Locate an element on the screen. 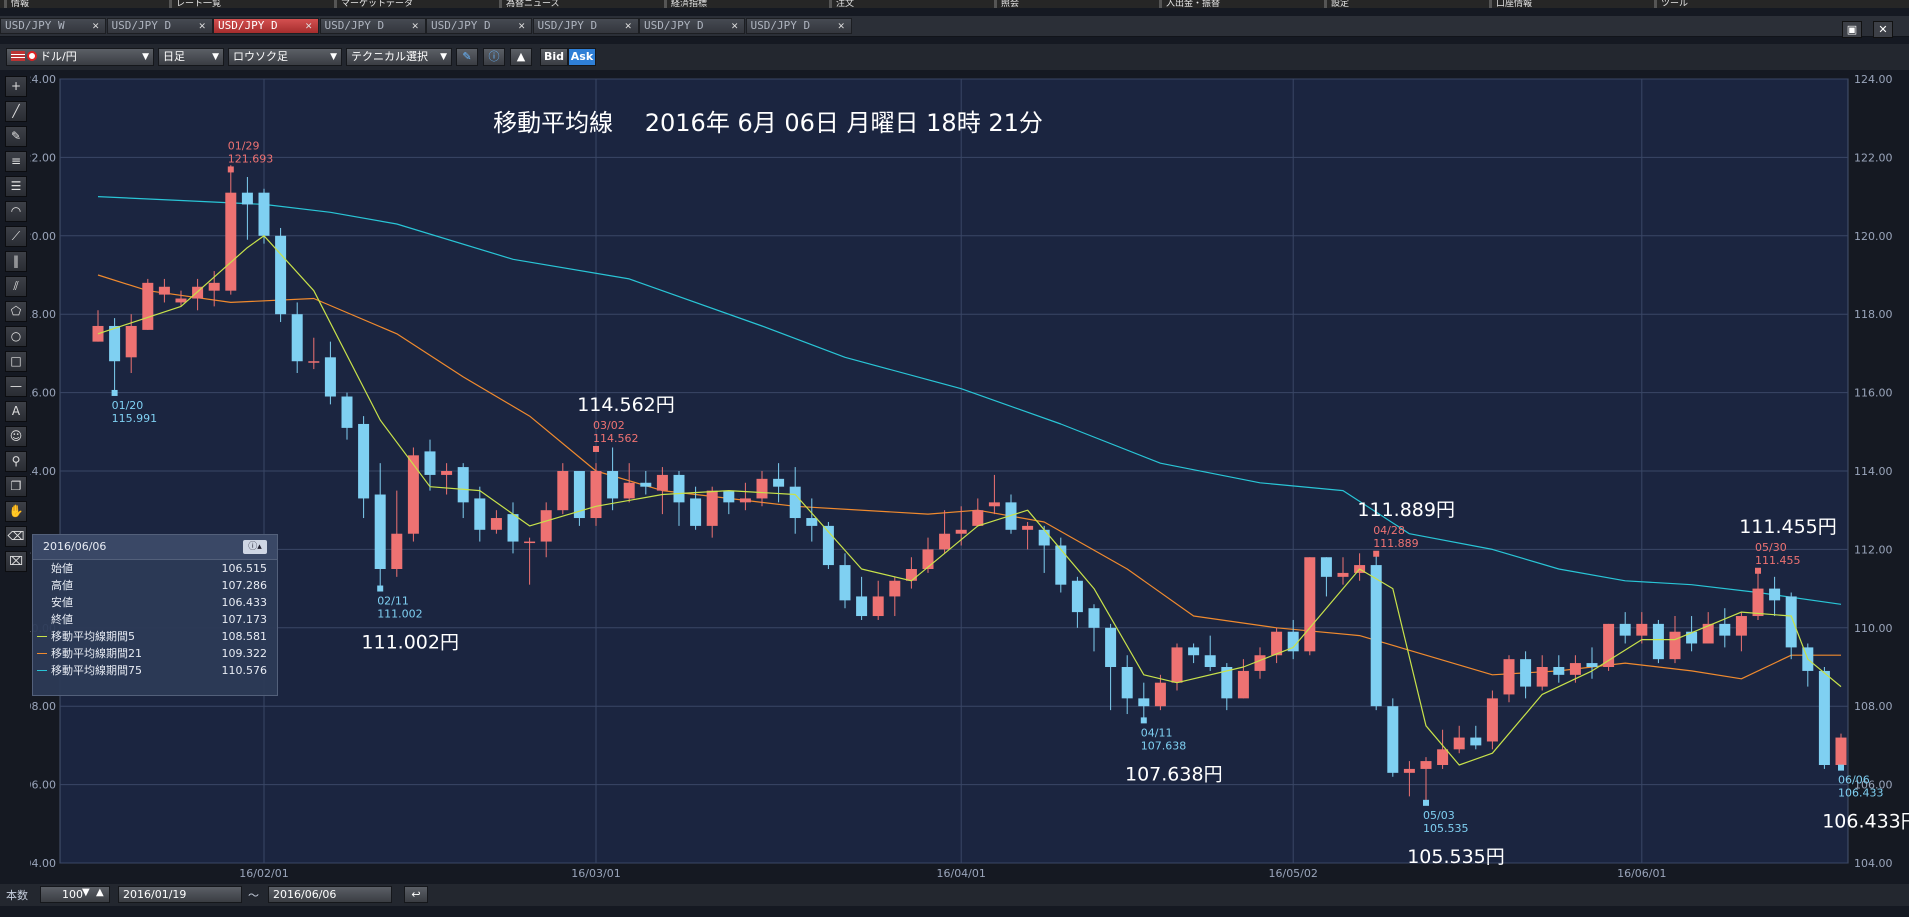 The height and width of the screenshot is (917, 1909). from-date-value: 2016/01/19 is located at coordinates (155, 894).